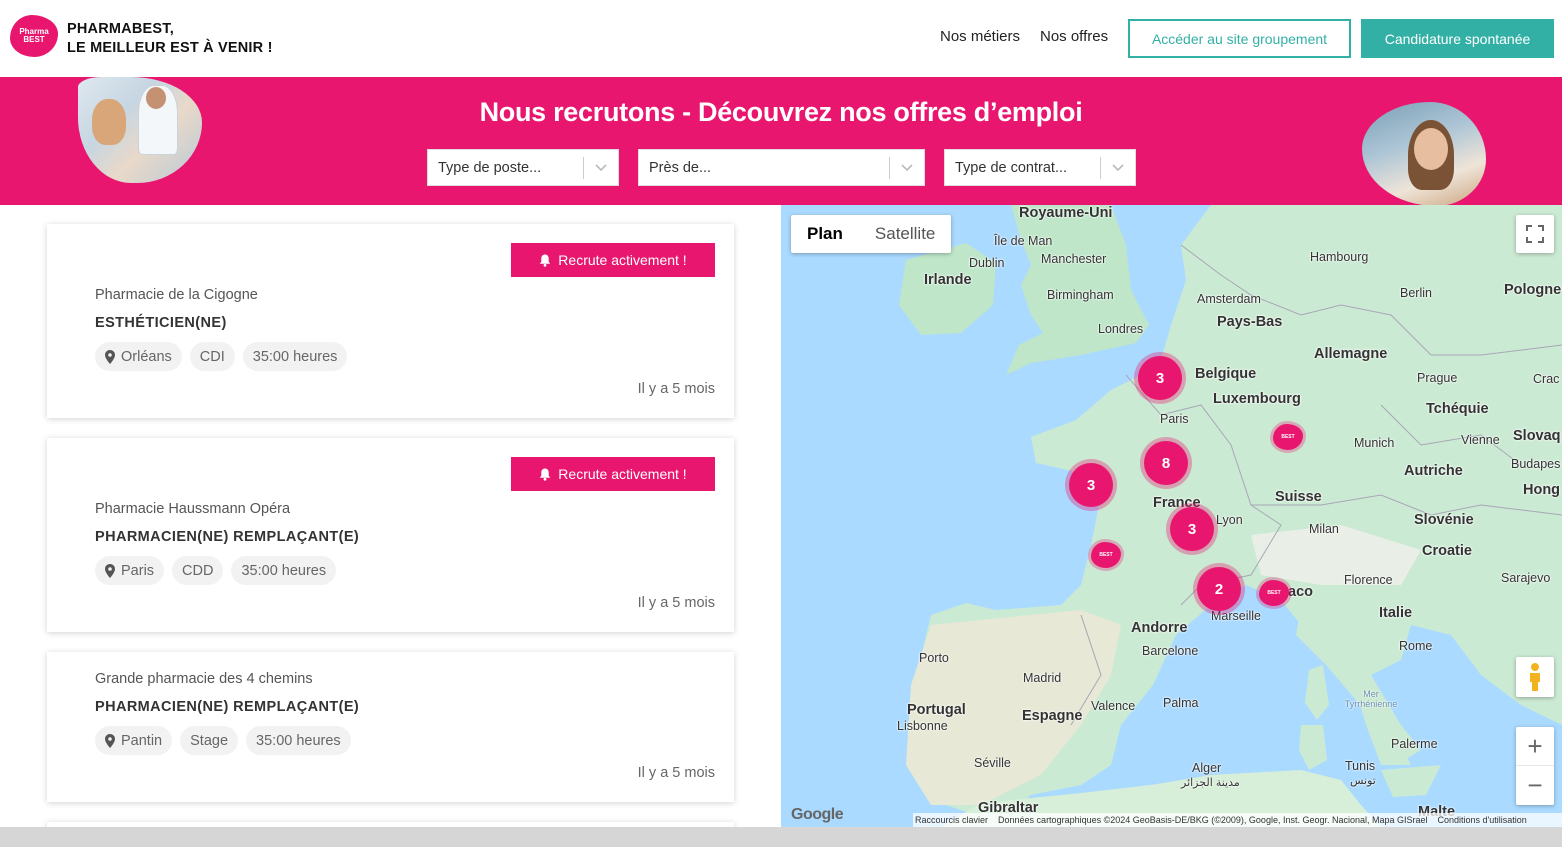  I want to click on map-label: Dublin, so click(987, 263).